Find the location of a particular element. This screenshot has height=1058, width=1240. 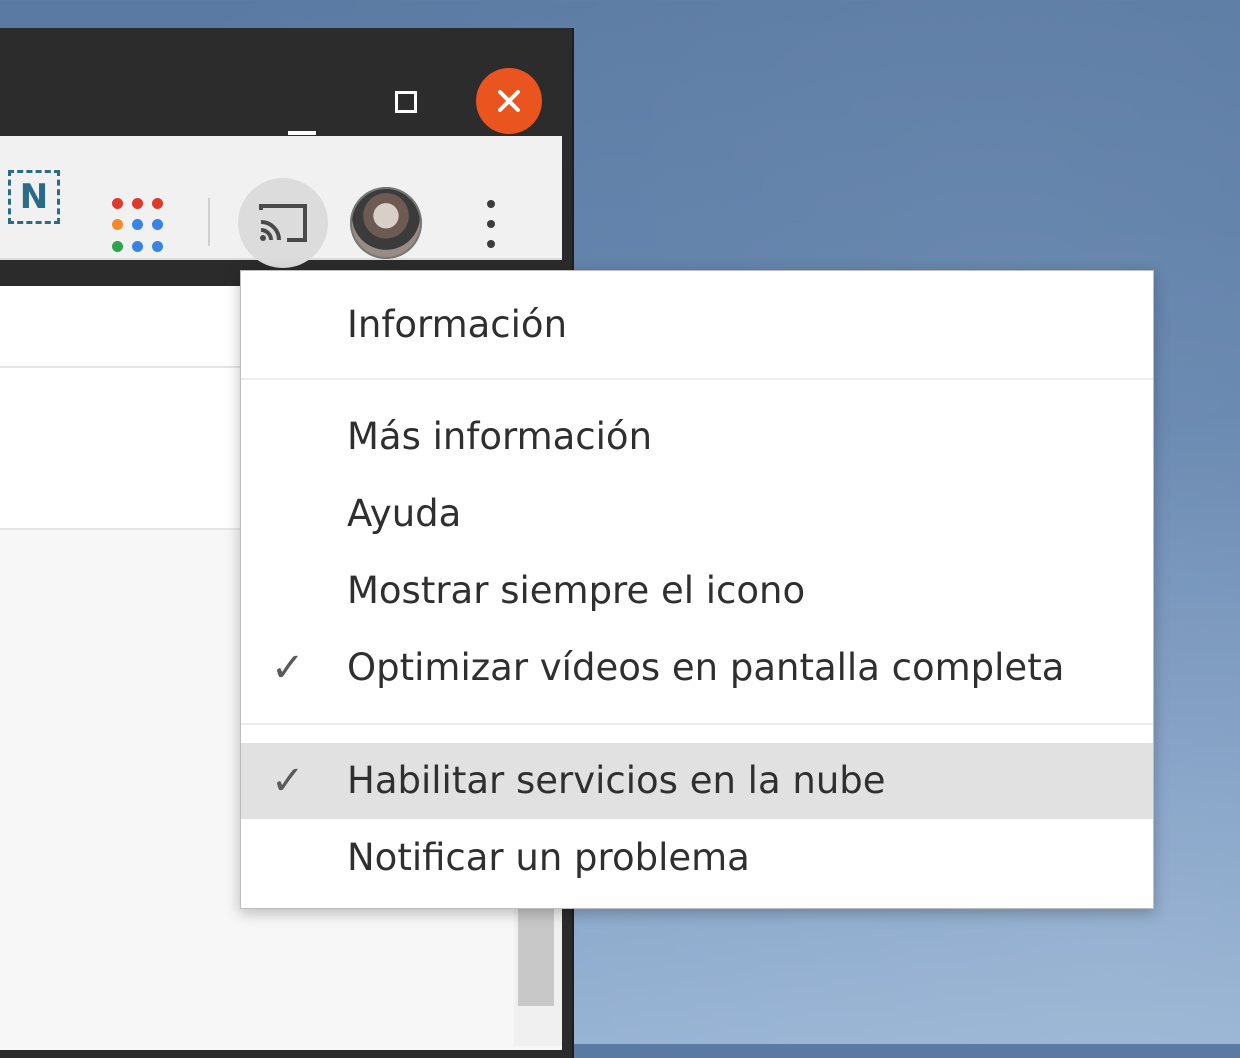

menu-item-label: Notificar un problema is located at coordinates (548, 857).